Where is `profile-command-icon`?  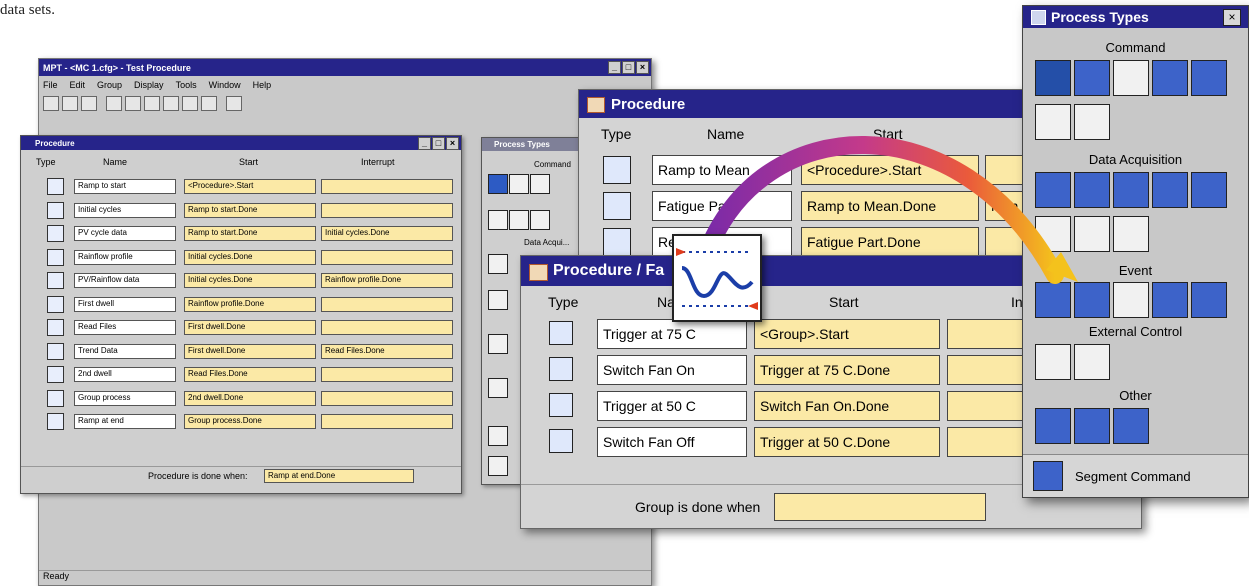 profile-command-icon is located at coordinates (1170, 78).